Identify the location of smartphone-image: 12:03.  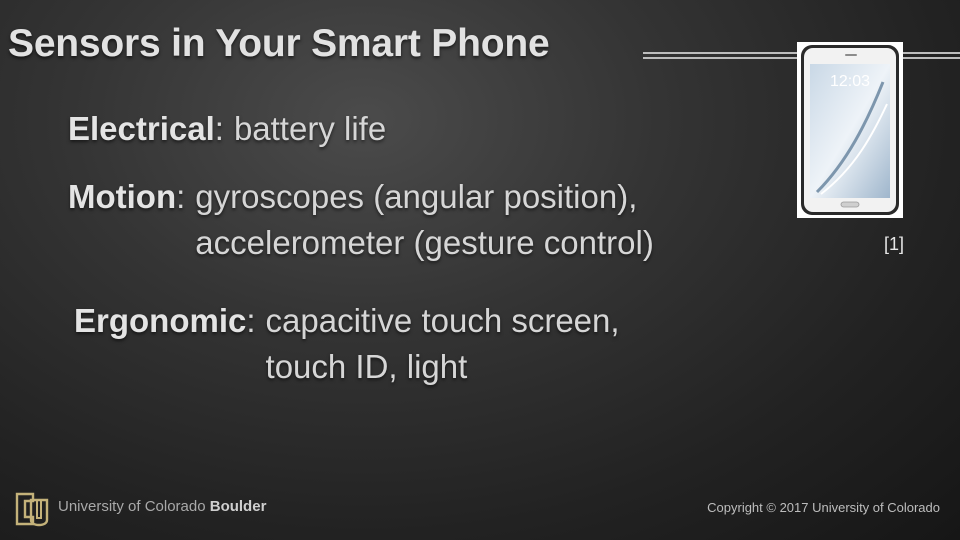
(850, 130).